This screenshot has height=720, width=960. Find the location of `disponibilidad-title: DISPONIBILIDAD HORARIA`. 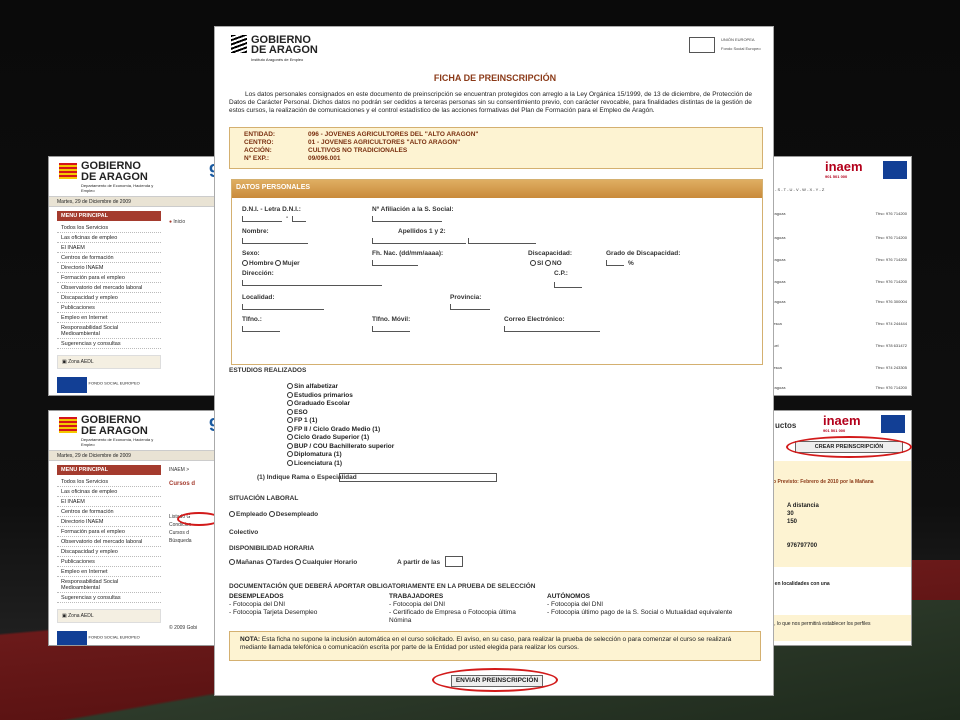

disponibilidad-title: DISPONIBILIDAD HORARIA is located at coordinates (272, 548).